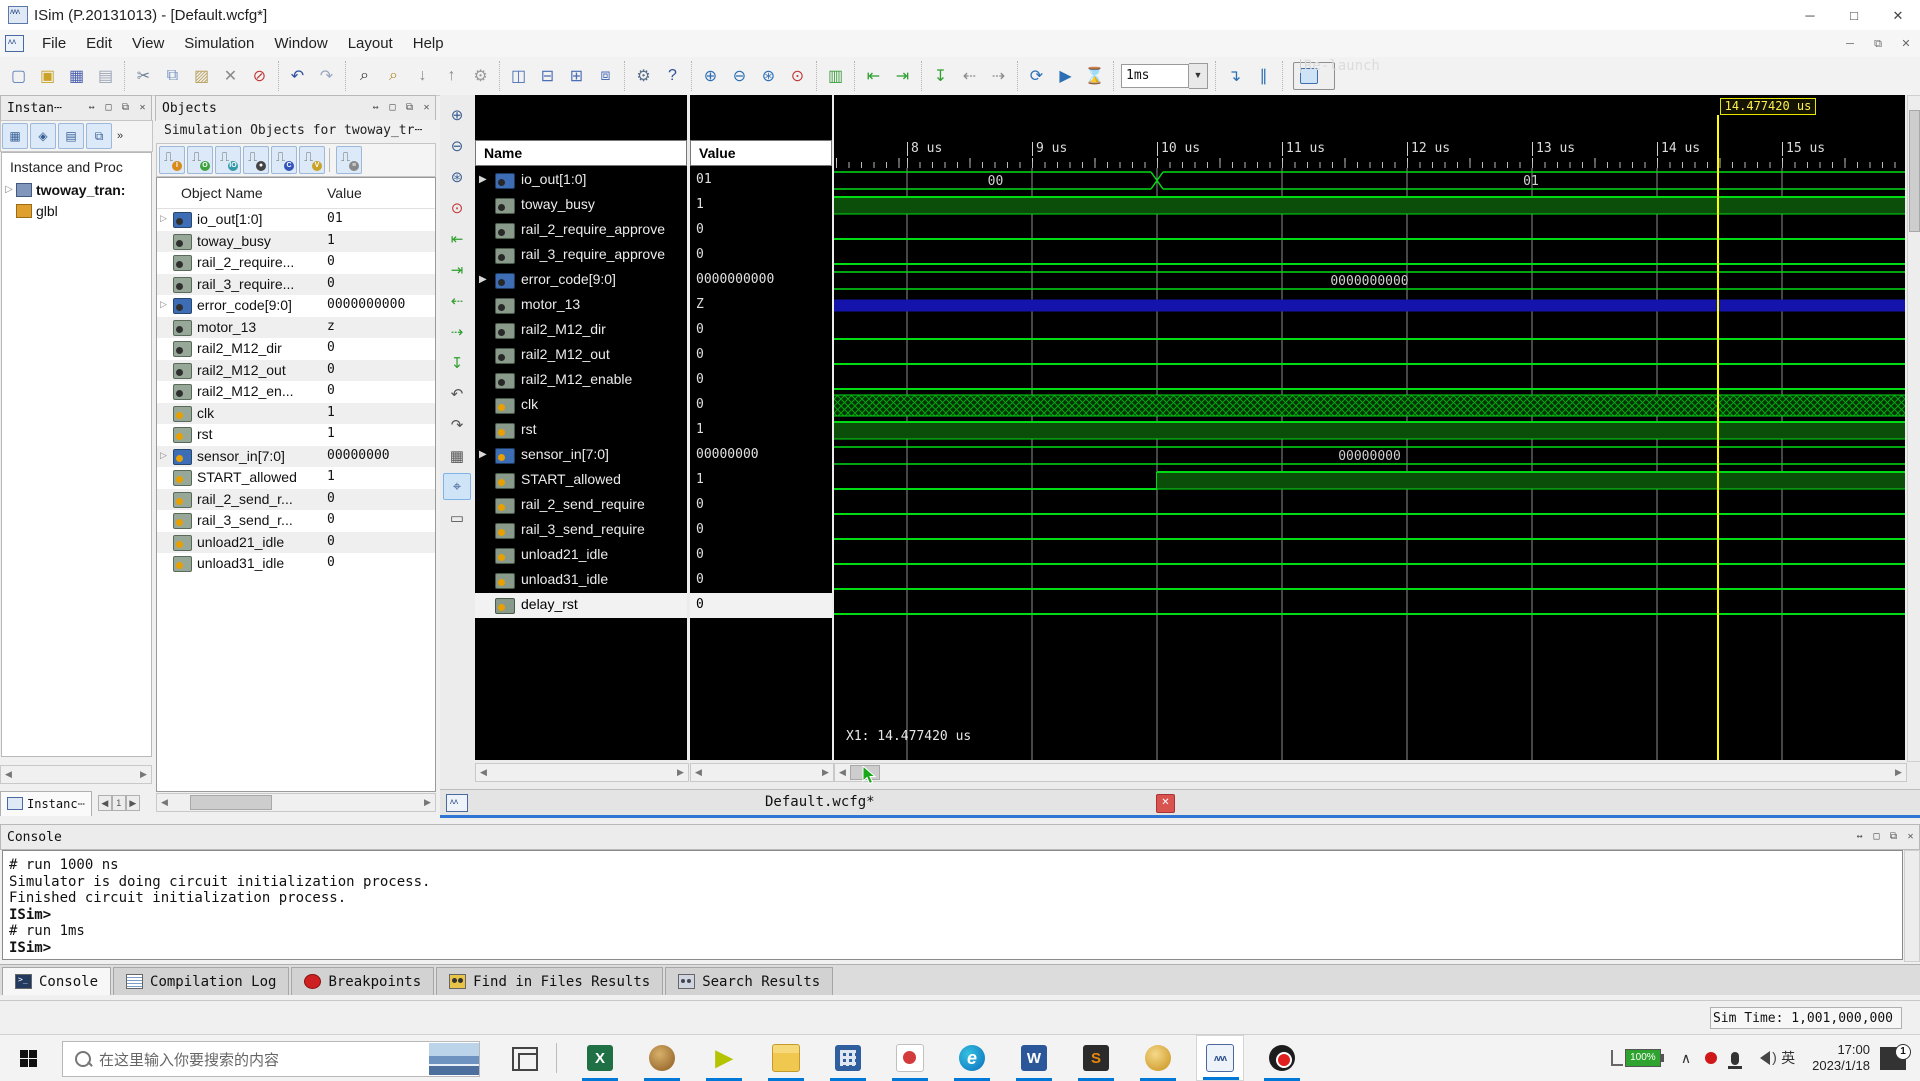  Describe the element at coordinates (581, 180) in the screenshot. I see `wave-signal-row: ▶ io_out[1:0]` at that location.